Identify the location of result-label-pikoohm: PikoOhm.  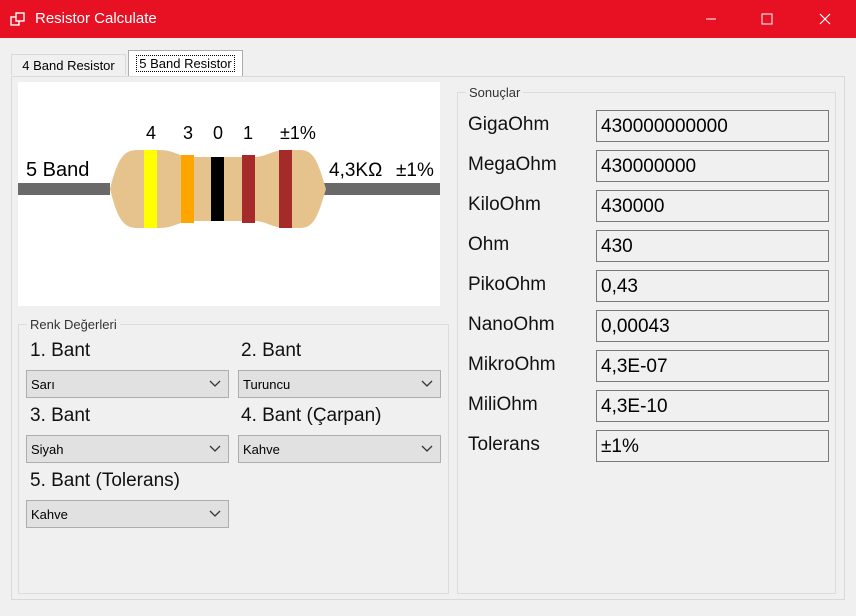
(507, 284).